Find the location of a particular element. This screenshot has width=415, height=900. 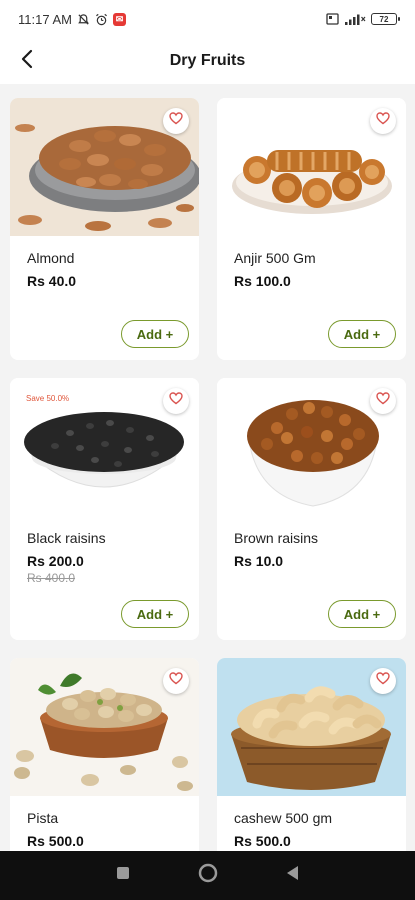

product-card: Brown raisins Rs 10.0 Add + is located at coordinates (311, 509).